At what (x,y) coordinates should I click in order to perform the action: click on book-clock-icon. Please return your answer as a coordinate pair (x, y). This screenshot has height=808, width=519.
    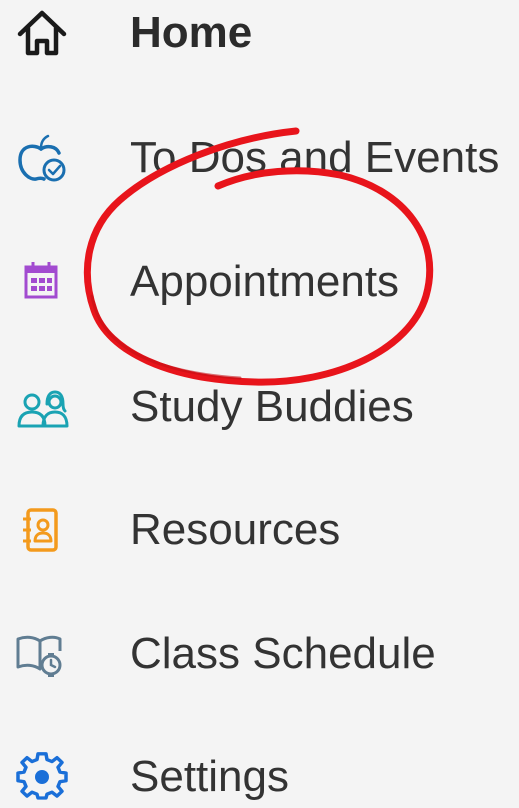
    Looking at the image, I should click on (42, 654).